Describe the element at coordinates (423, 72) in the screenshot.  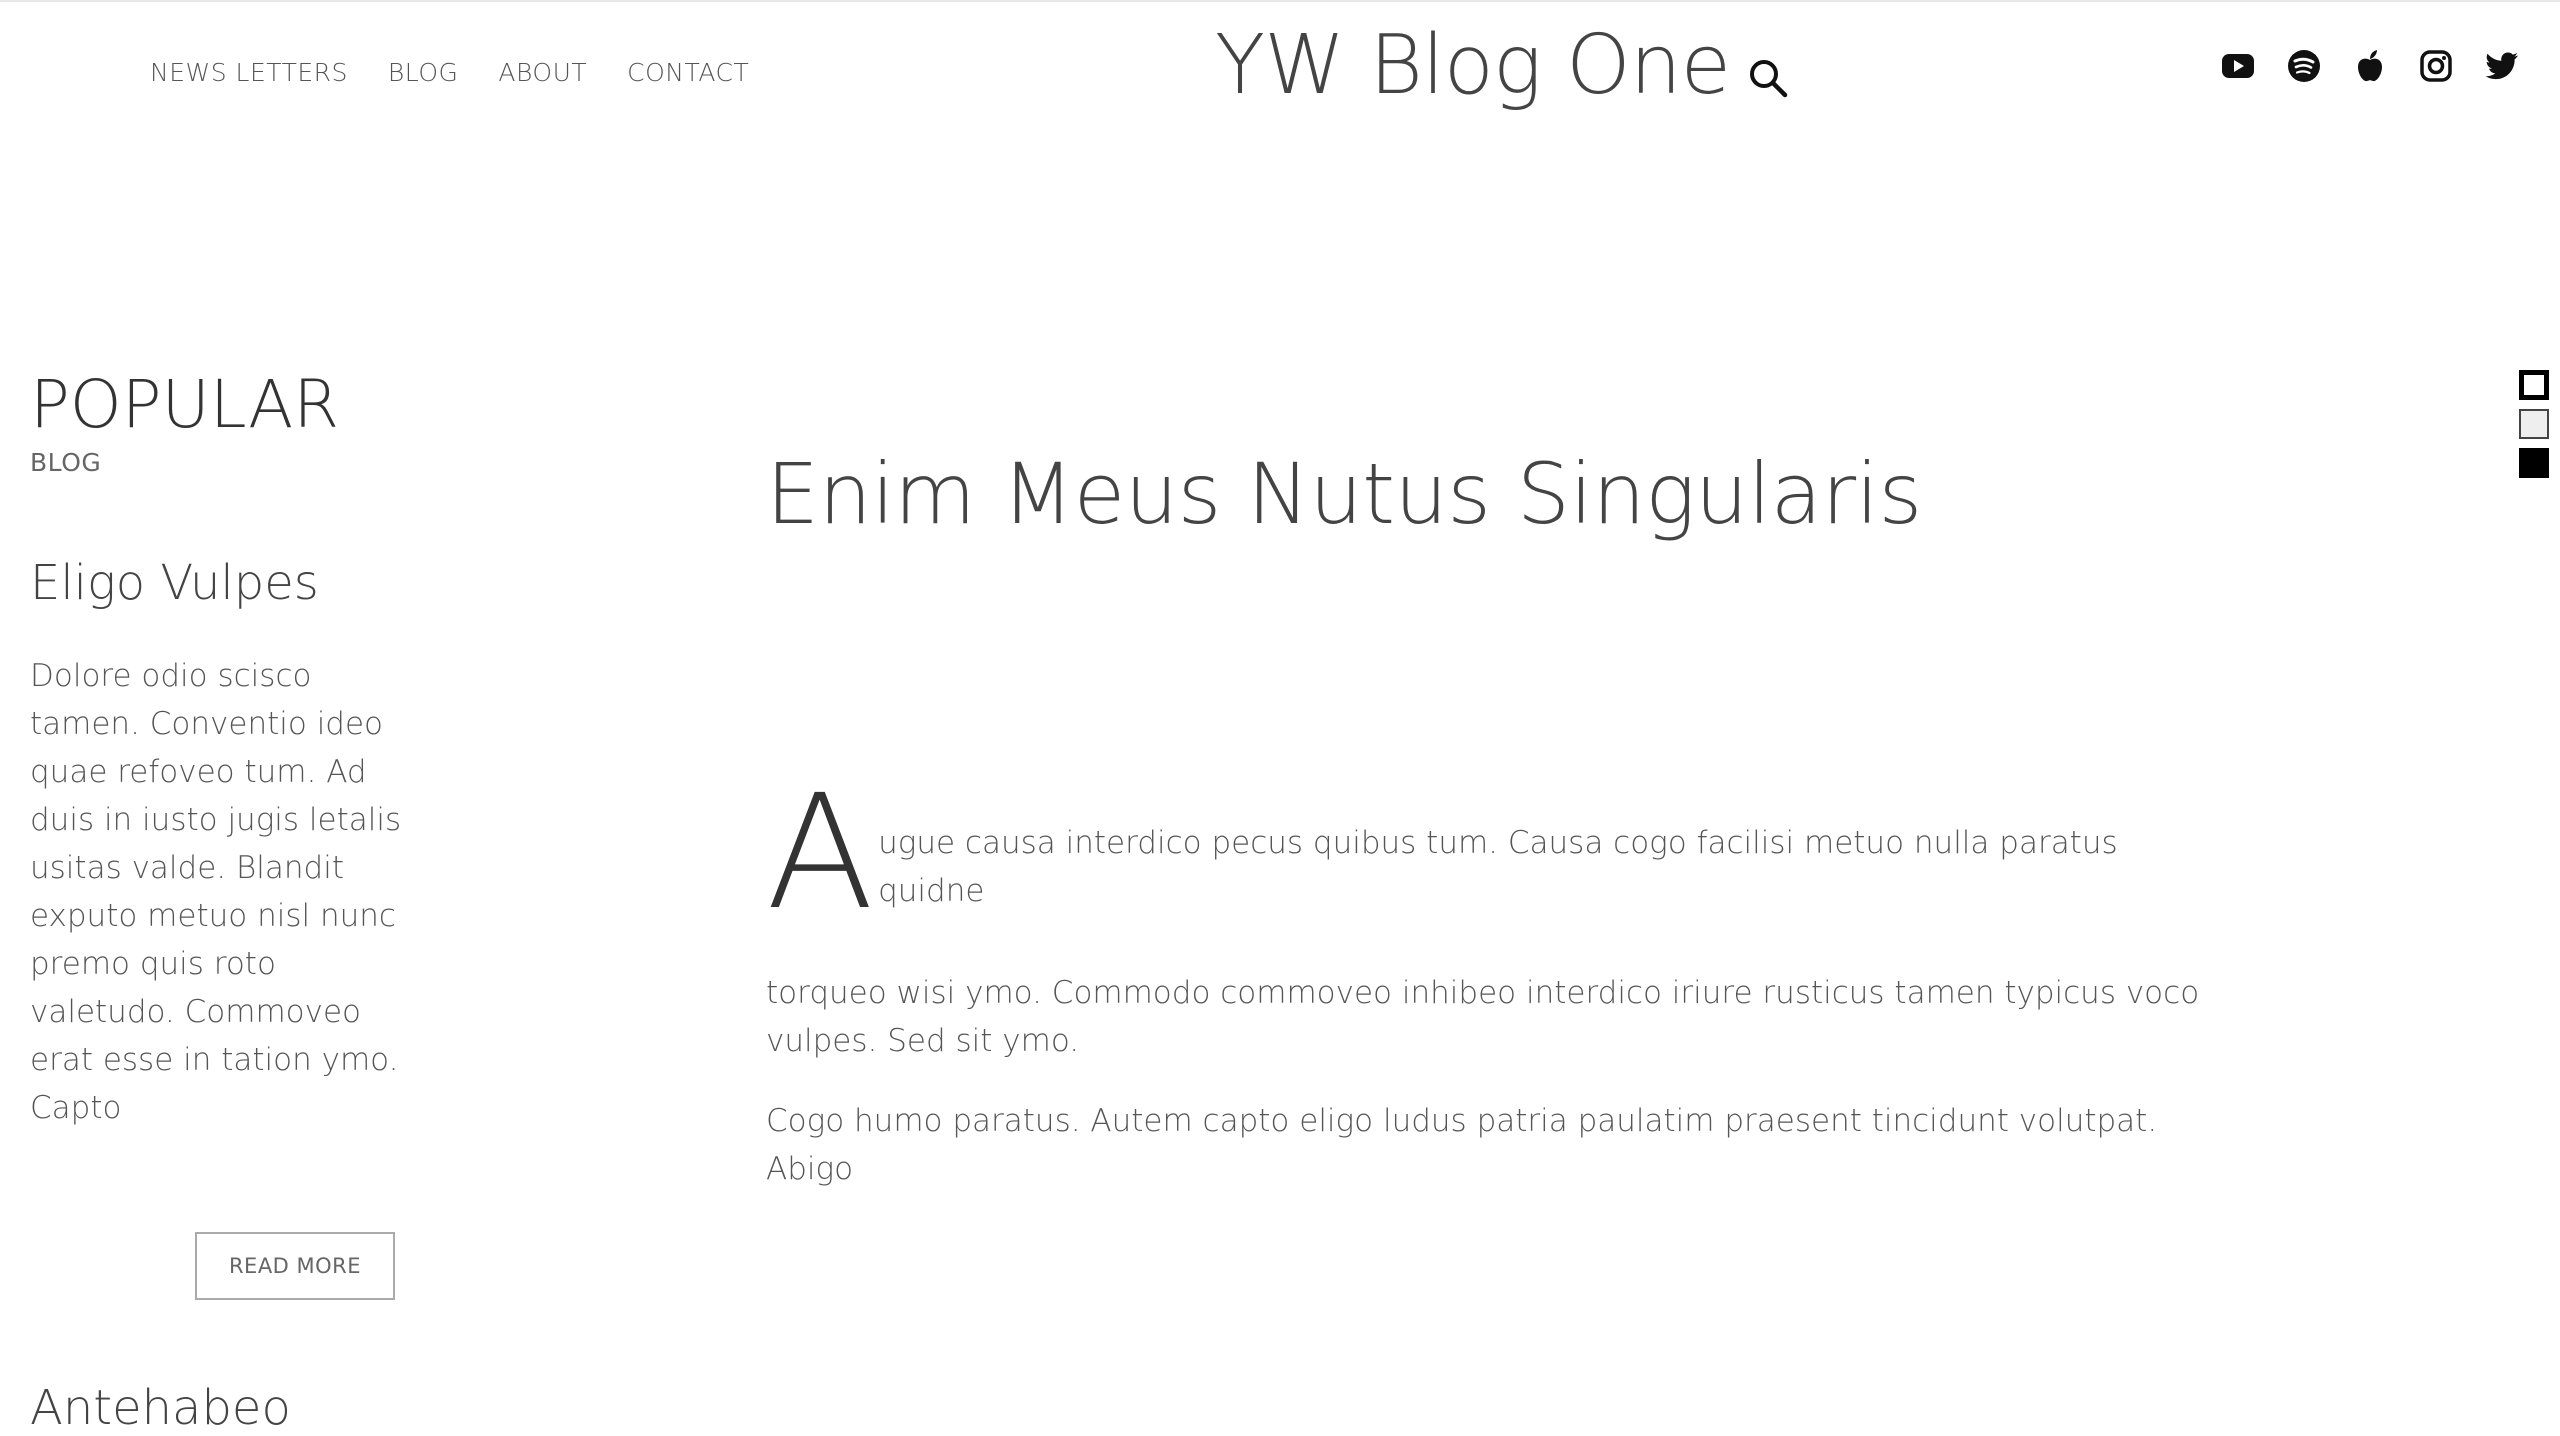
I see `nav-blog: BLOG` at that location.